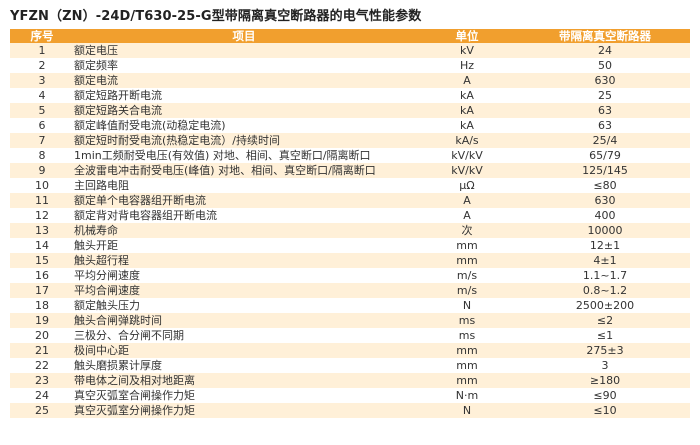 The width and height of the screenshot is (700, 445). Describe the element at coordinates (605, 305) in the screenshot. I see `row-value: 2500±200` at that location.